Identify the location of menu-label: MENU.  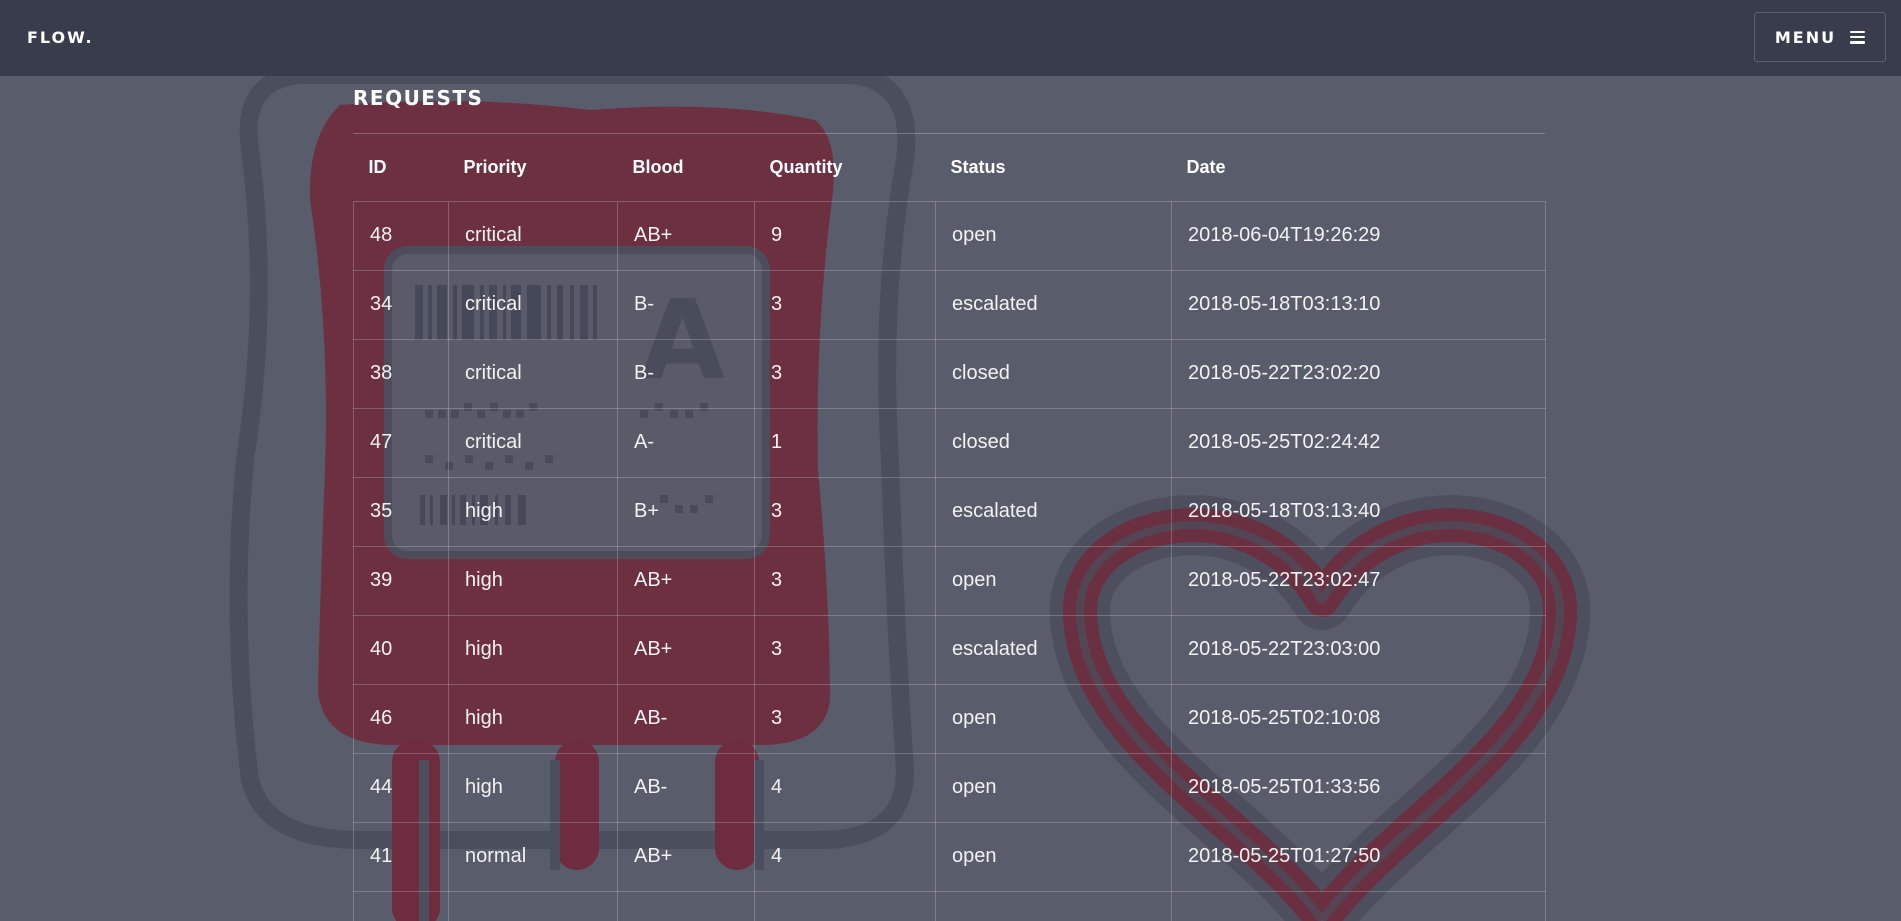
(1805, 37).